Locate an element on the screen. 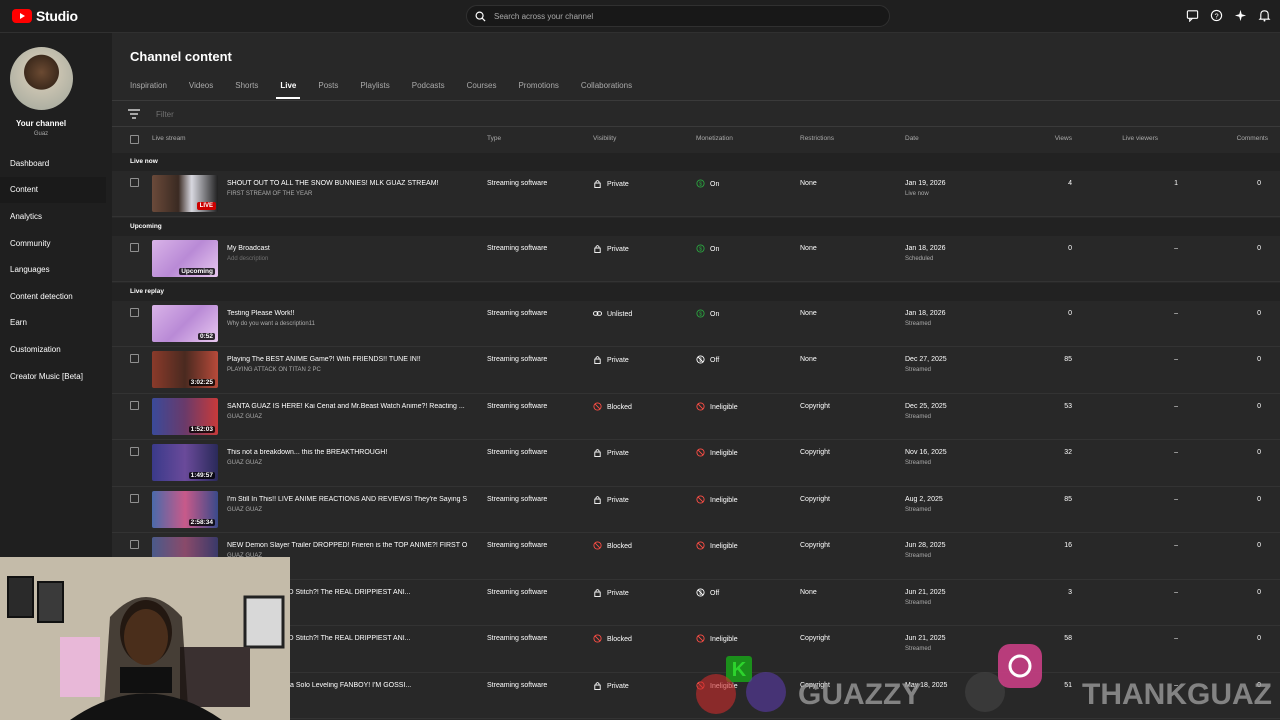 This screenshot has width=1280, height=720. sidebar-item-earn: Earn is located at coordinates (53, 323).